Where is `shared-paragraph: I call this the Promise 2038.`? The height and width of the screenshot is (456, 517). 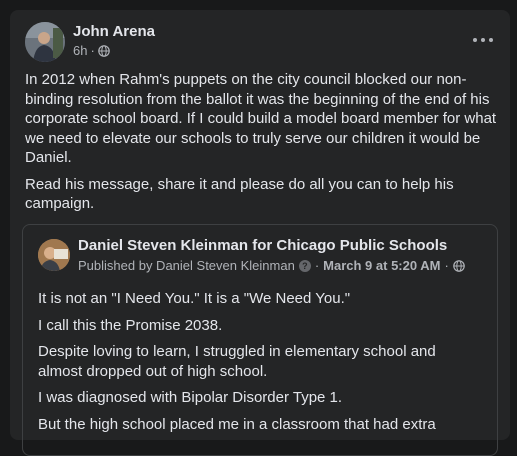 shared-paragraph: I call this the Promise 2038. is located at coordinates (130, 325).